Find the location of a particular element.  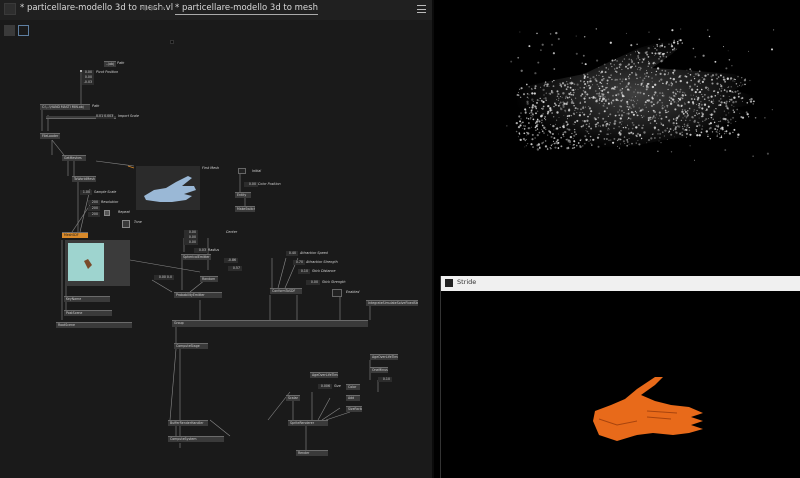

sizefactor-node: SizeFactor is located at coordinates (354, 409).